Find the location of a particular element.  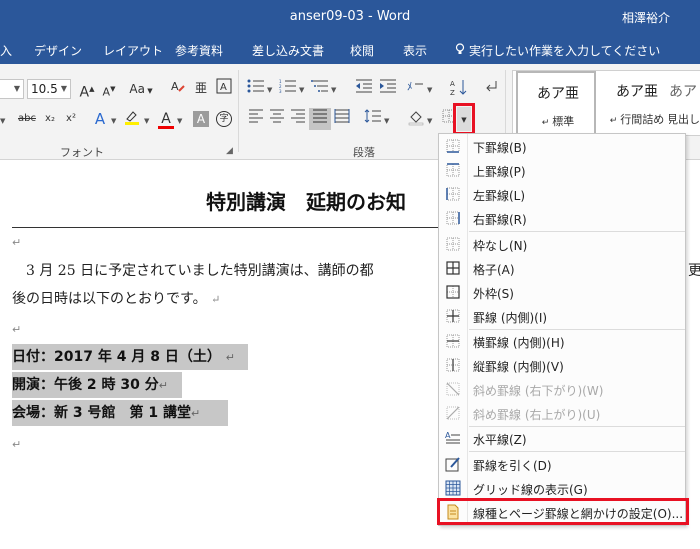

menu-item-bottom-border: 下罫線(B) is located at coordinates (562, 146).